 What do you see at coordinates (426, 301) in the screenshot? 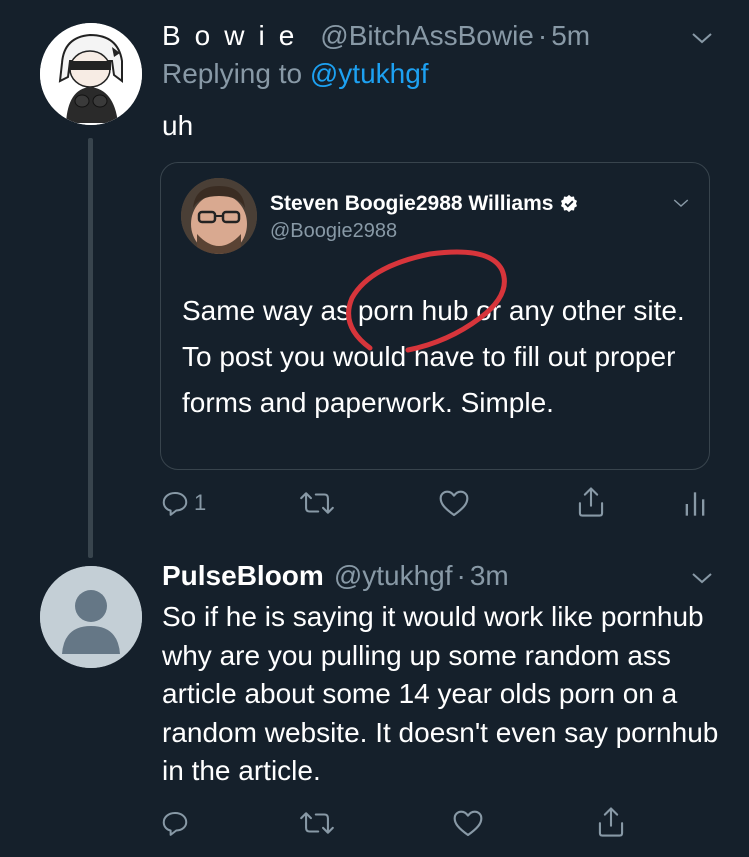
I see `red-annotation-circle` at bounding box center [426, 301].